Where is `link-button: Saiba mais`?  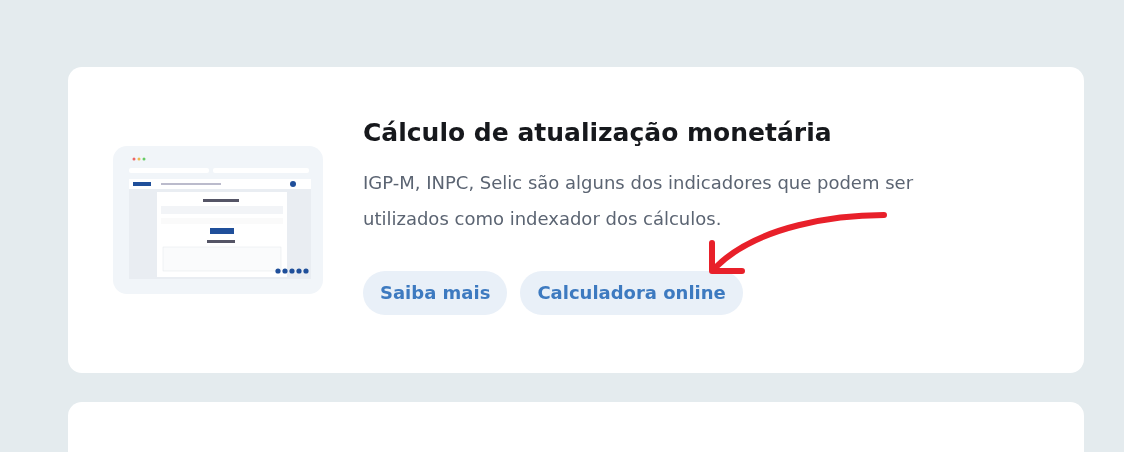 link-button: Saiba mais is located at coordinates (435, 292).